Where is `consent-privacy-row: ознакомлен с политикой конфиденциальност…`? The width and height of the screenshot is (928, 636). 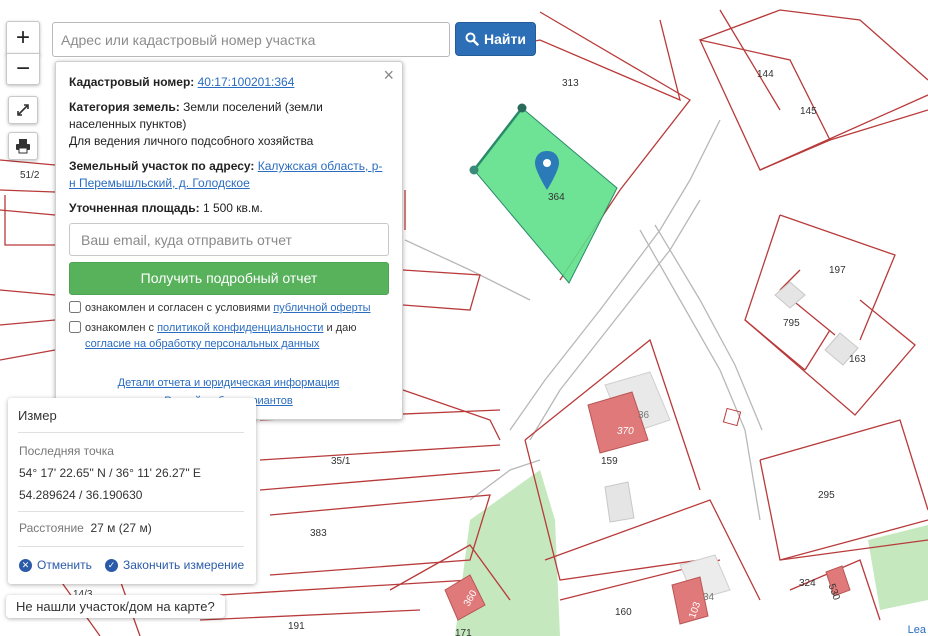
consent-privacy-row: ознакомлен с политикой конфиденциальност… is located at coordinates (228, 336).